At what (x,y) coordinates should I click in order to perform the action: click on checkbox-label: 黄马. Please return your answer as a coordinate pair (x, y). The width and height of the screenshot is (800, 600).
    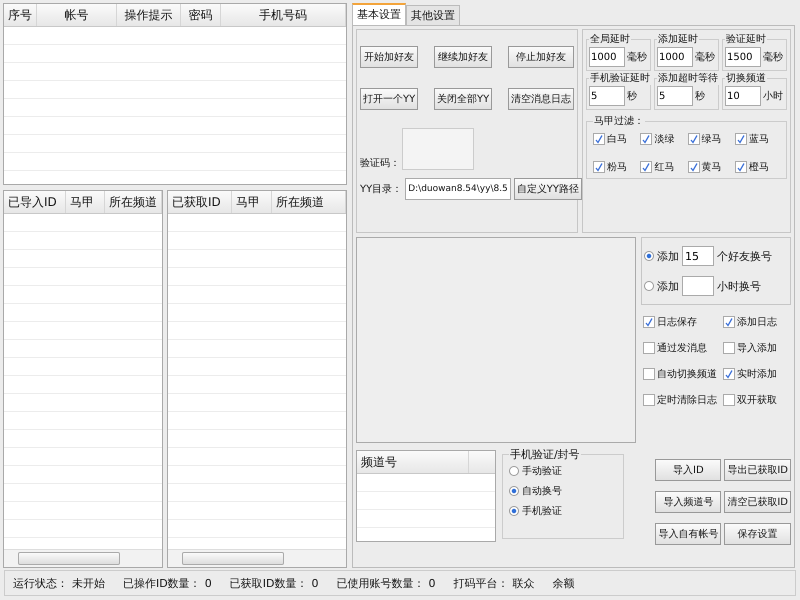
    Looking at the image, I should click on (712, 167).